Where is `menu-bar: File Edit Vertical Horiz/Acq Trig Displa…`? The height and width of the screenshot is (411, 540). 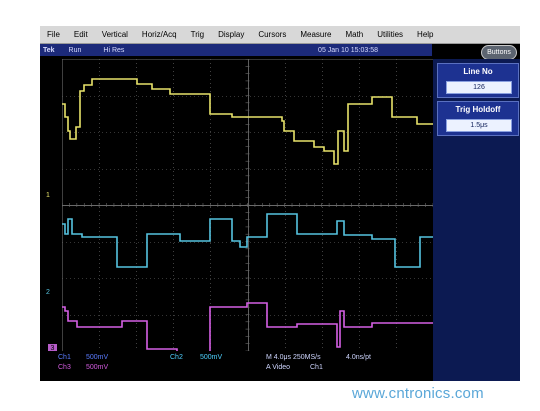
menu-bar: File Edit Vertical Horiz/Acq Trig Displa… is located at coordinates (280, 35).